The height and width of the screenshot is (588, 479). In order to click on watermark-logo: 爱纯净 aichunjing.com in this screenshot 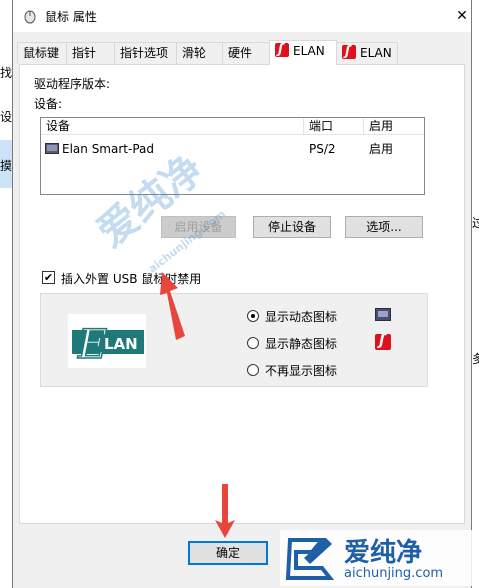, I will do `click(378, 558)`.